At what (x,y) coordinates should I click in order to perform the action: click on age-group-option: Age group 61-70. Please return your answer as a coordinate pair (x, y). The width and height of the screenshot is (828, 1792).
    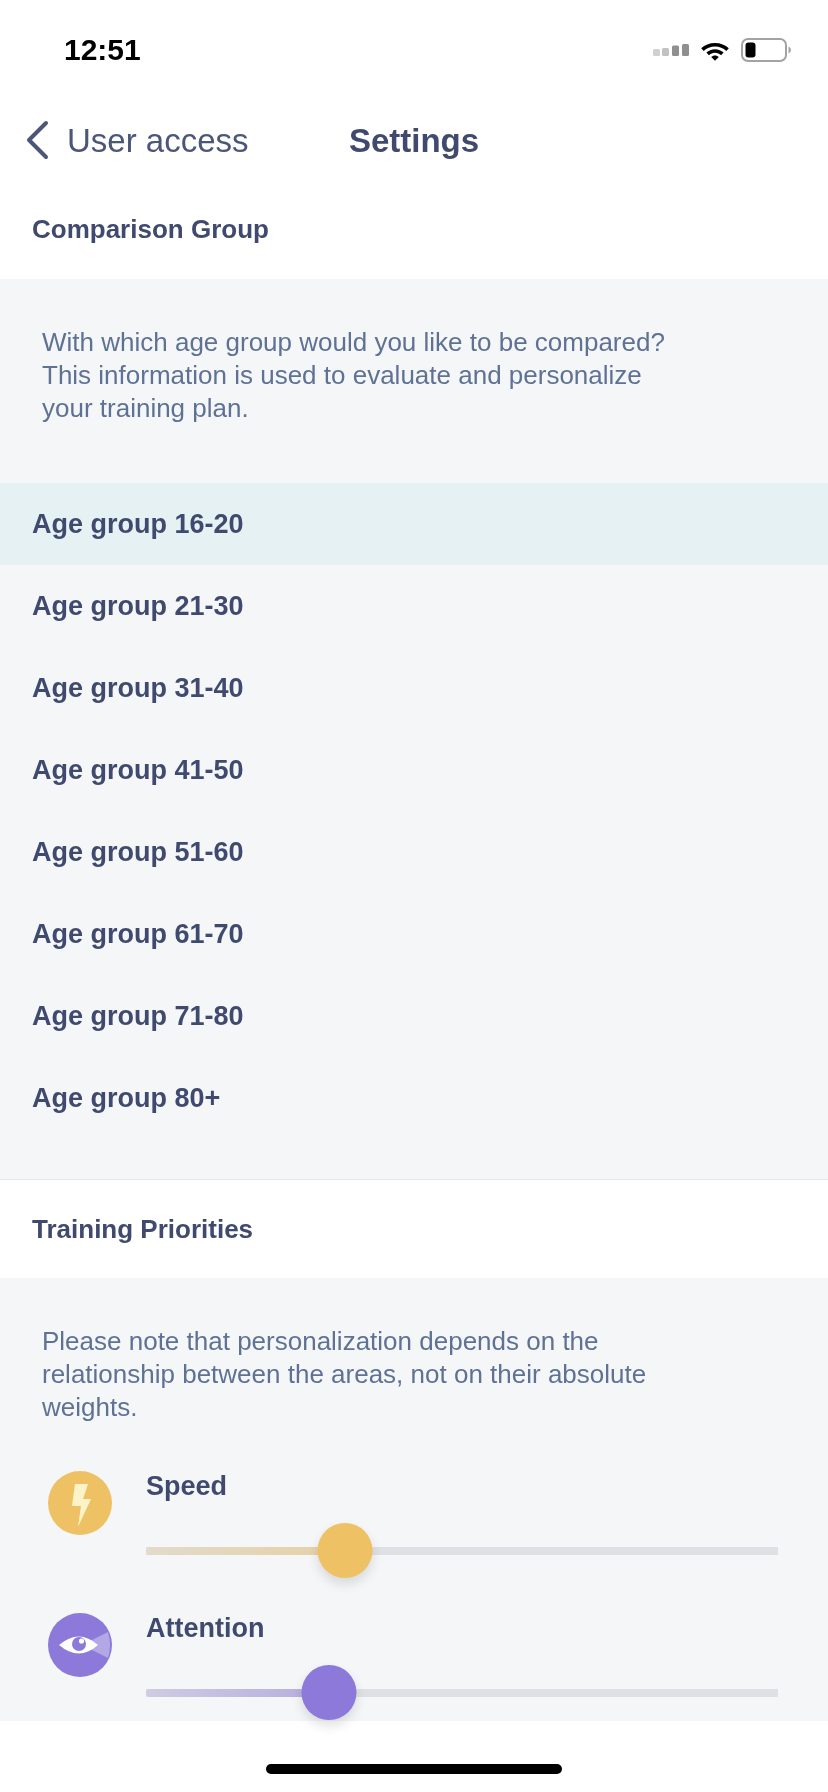
    Looking at the image, I should click on (414, 934).